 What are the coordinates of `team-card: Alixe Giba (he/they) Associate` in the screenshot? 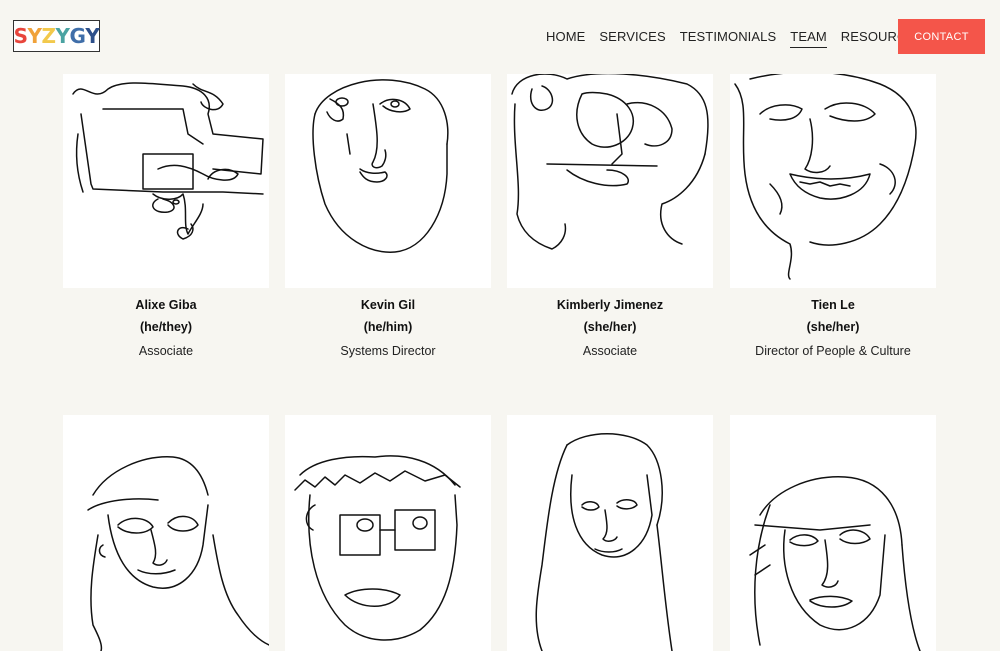 It's located at (166, 216).